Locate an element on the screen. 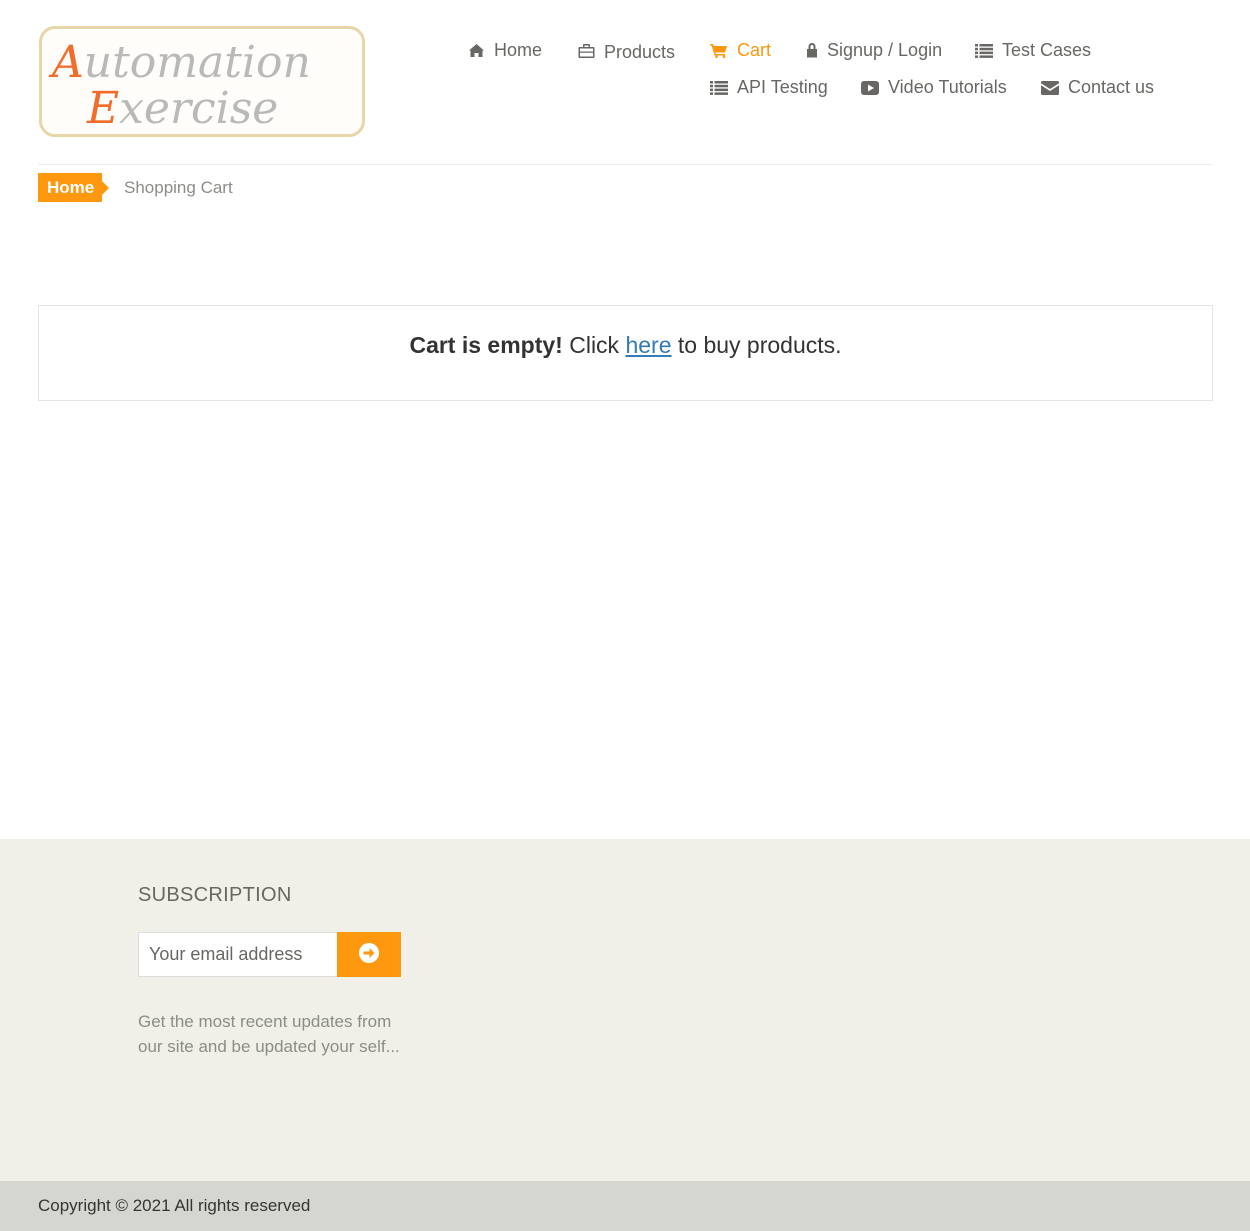 This screenshot has height=1231, width=1250. nav-cart-label: Cart is located at coordinates (754, 50).